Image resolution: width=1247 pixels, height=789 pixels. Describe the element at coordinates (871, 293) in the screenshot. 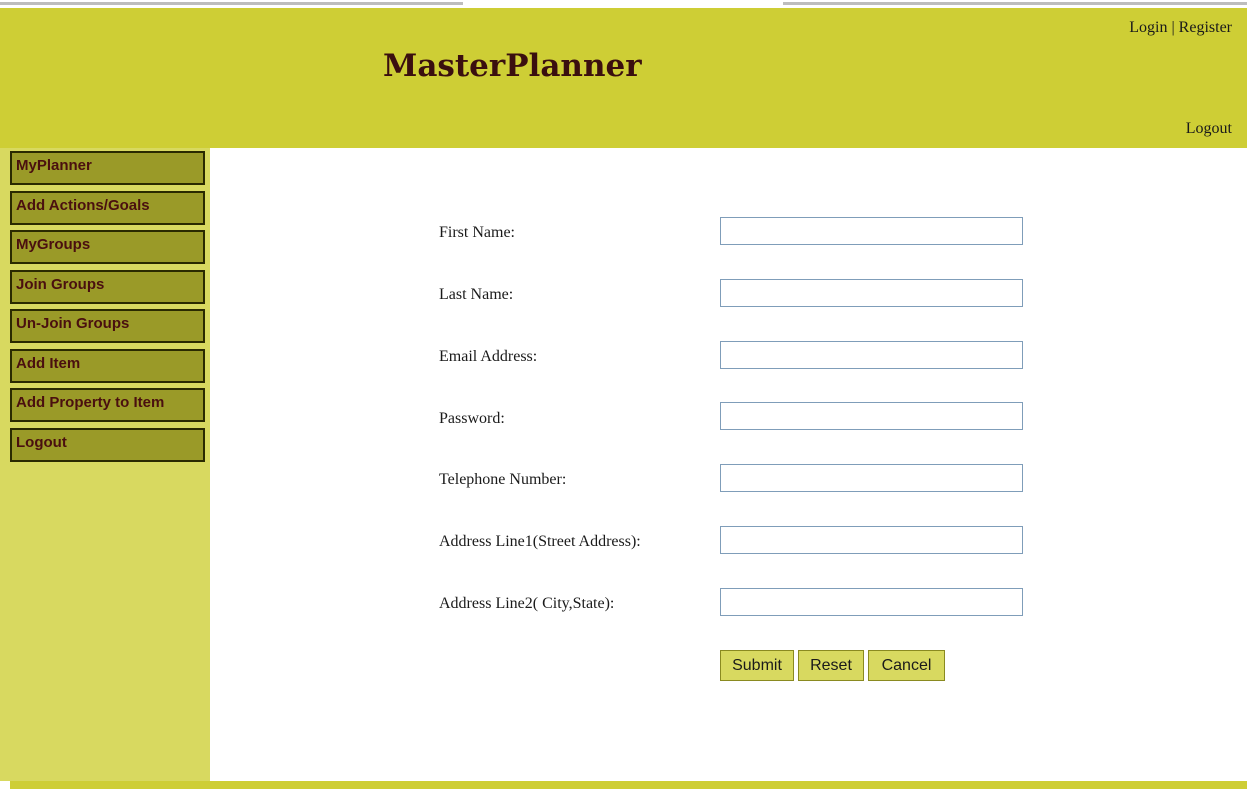

I see `last-name-field` at that location.